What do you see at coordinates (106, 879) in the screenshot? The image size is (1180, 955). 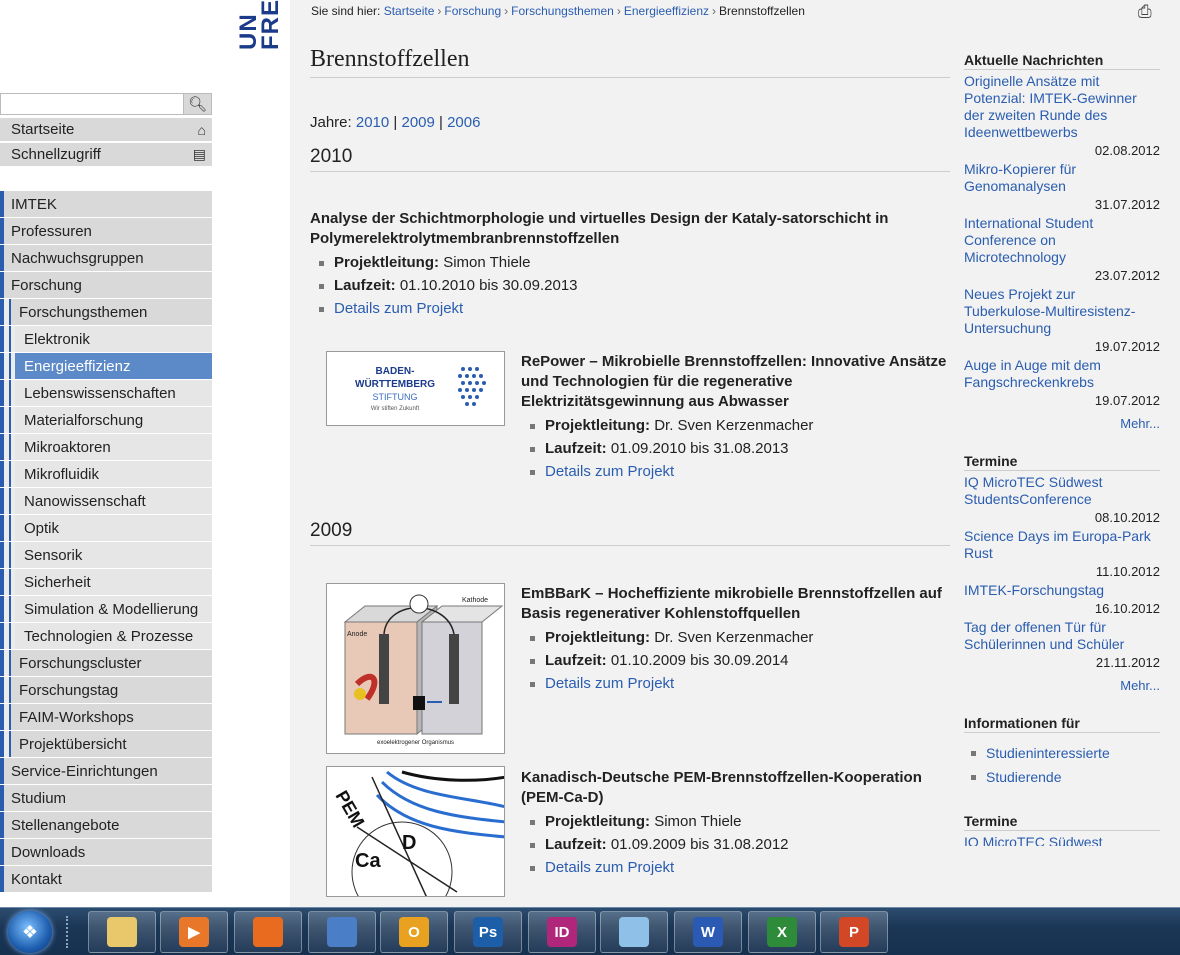 I see `sidebar-item-kontakt: Kontakt` at bounding box center [106, 879].